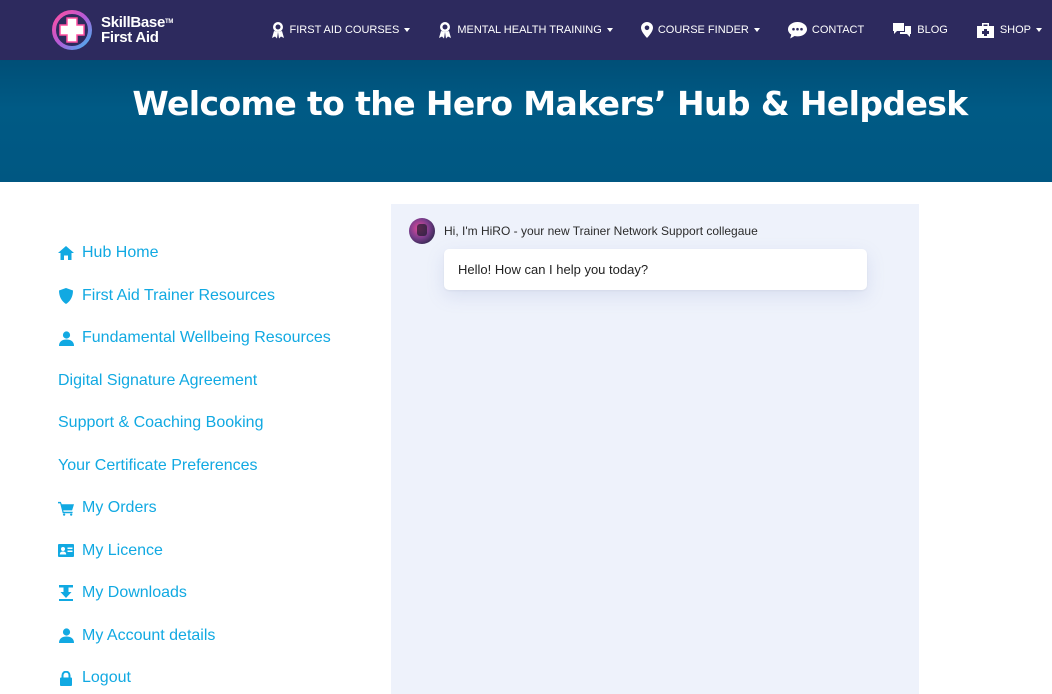  I want to click on sidebar-item-my-downloads: My Downloads, so click(218, 593).